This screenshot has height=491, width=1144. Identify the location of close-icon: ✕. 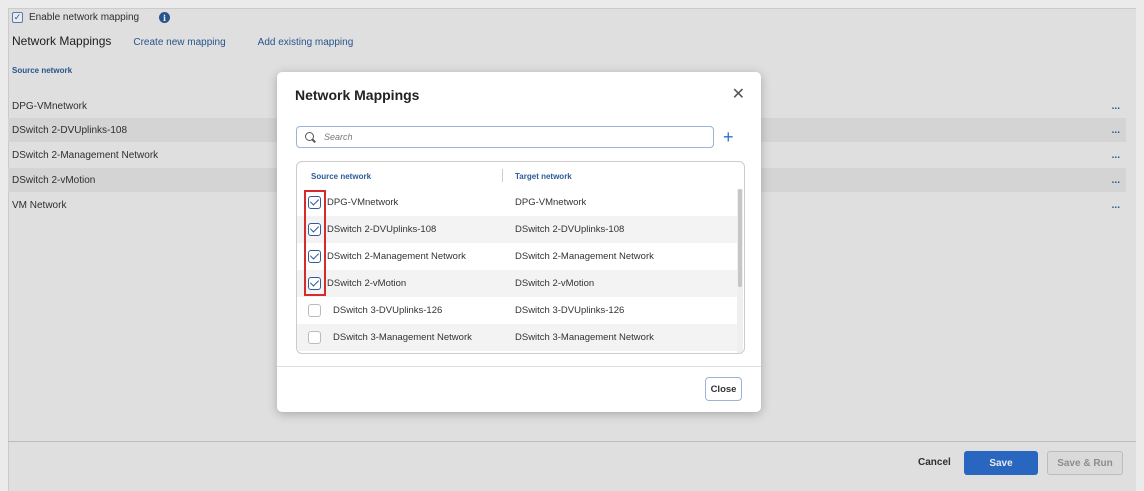
(738, 94).